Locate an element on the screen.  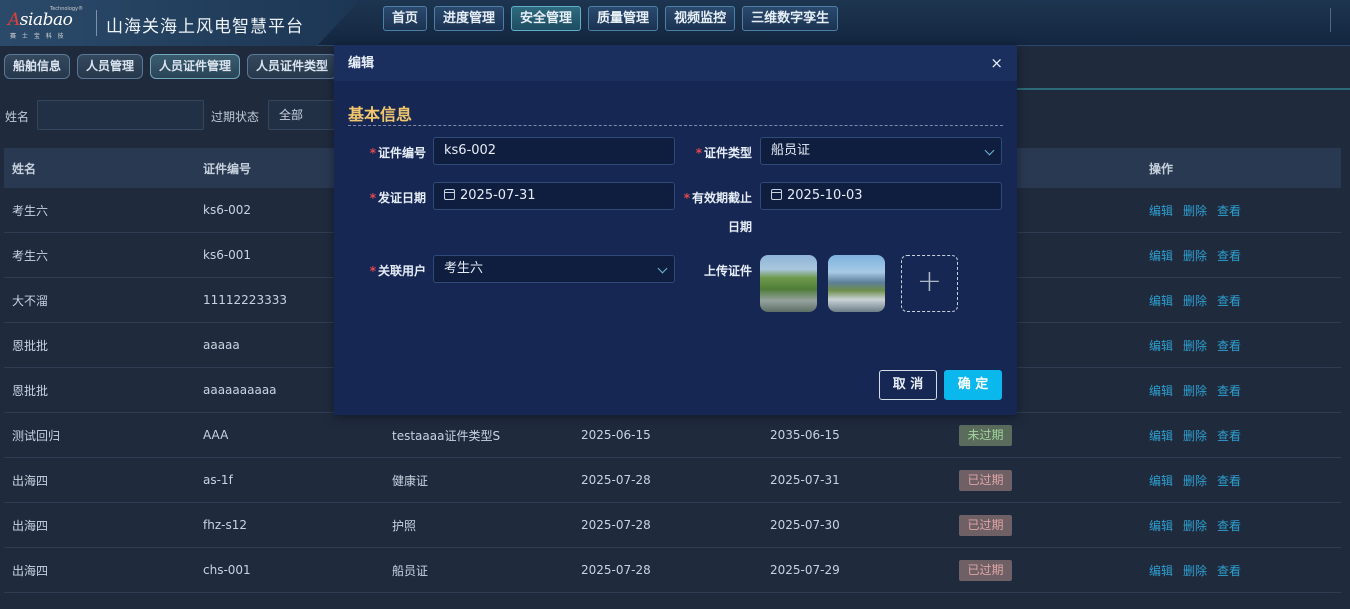
user-label: * 关联用户 is located at coordinates (397, 271).